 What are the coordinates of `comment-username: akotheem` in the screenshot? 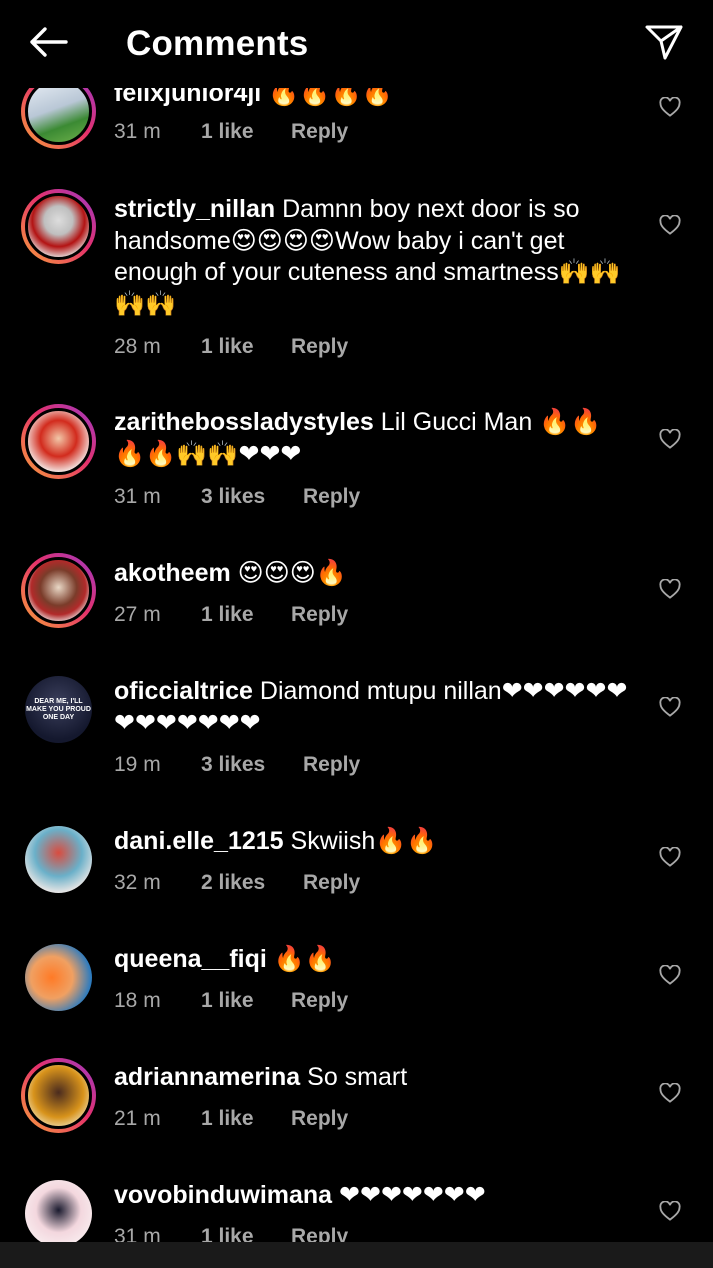 It's located at (172, 573).